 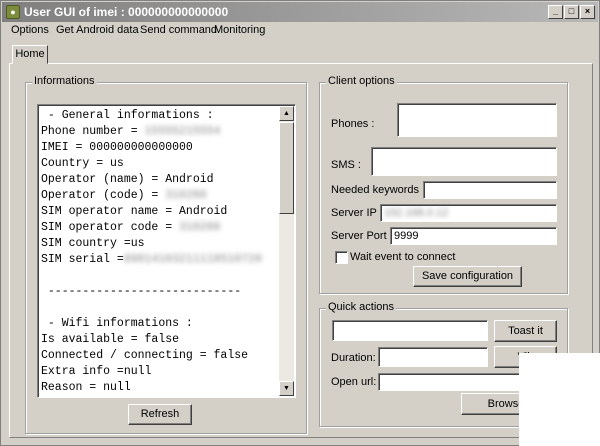 What do you see at coordinates (361, 81) in the screenshot?
I see `client-options-legend: Client options` at bounding box center [361, 81].